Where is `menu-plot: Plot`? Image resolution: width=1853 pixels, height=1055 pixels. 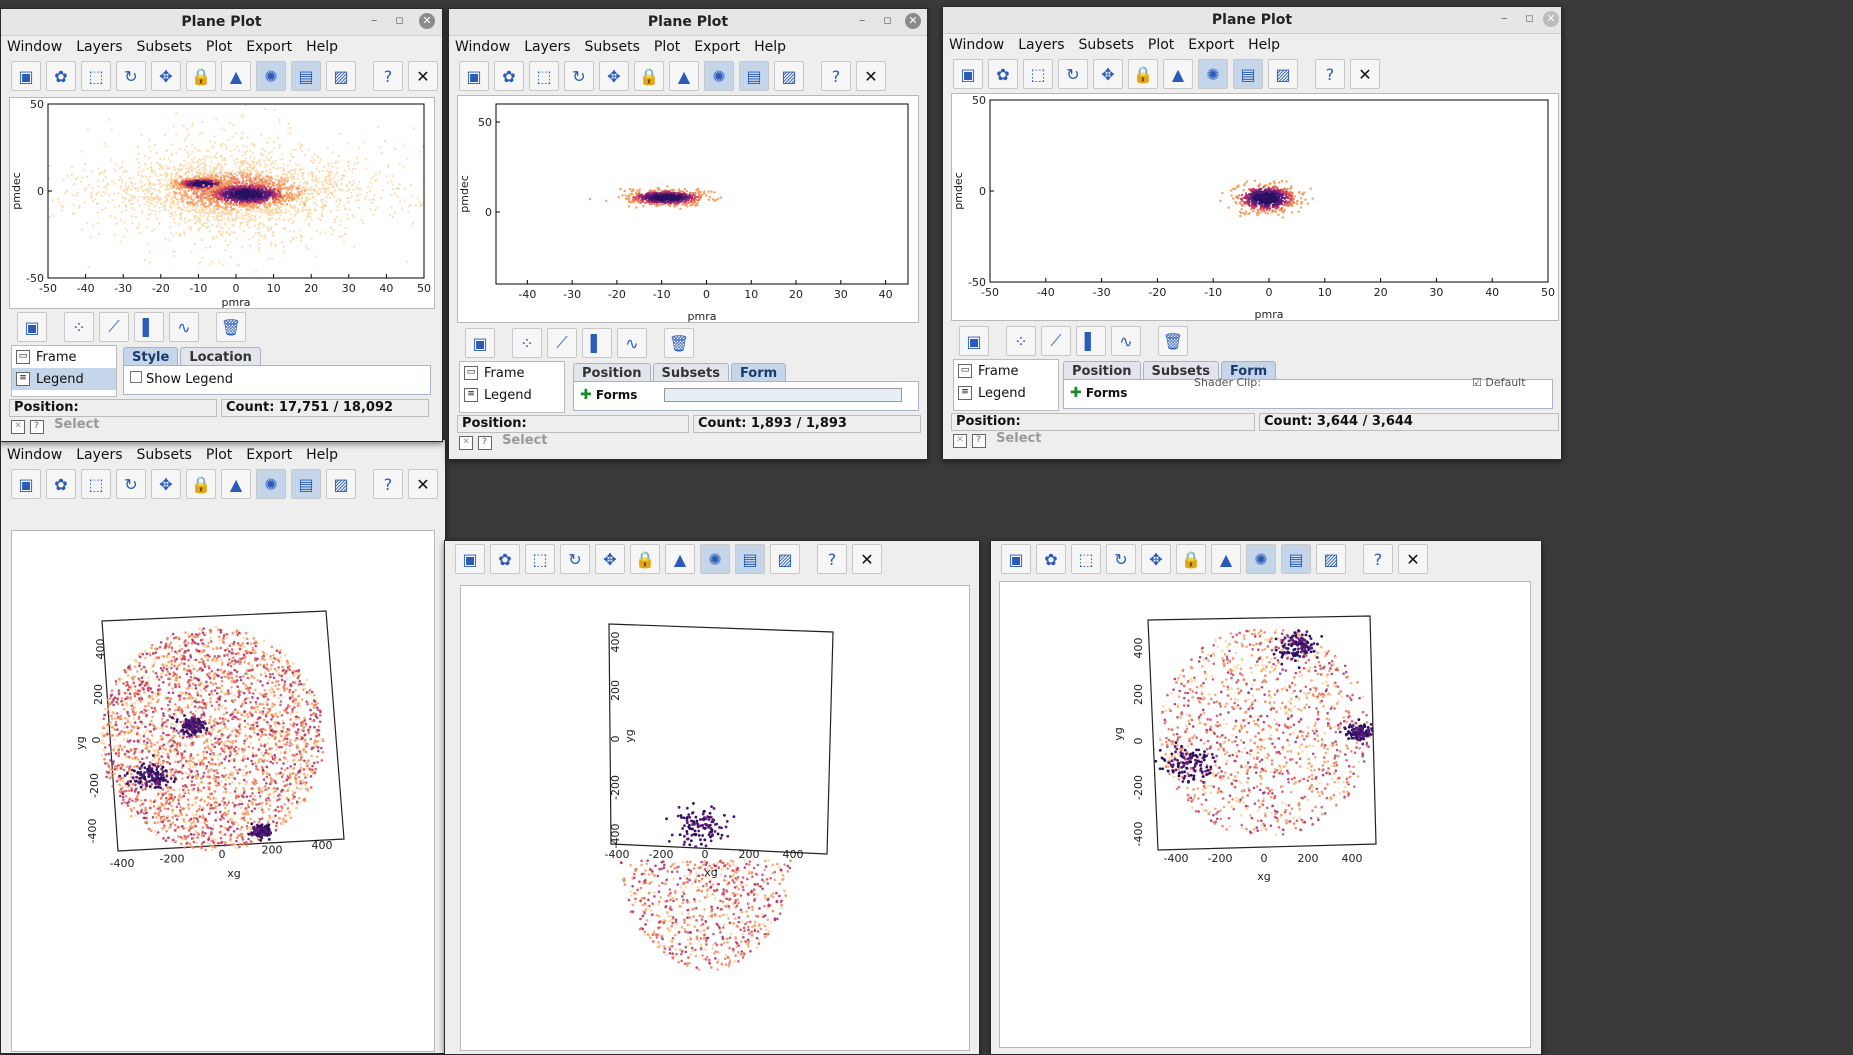
menu-plot: Plot is located at coordinates (219, 455).